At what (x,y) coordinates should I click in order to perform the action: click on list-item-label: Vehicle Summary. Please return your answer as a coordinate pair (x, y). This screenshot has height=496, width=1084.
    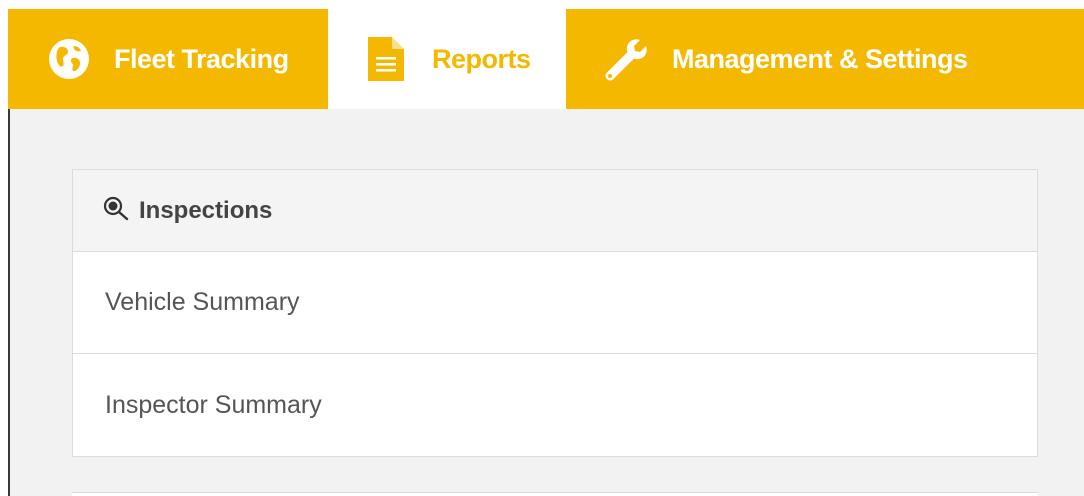
    Looking at the image, I should click on (202, 302).